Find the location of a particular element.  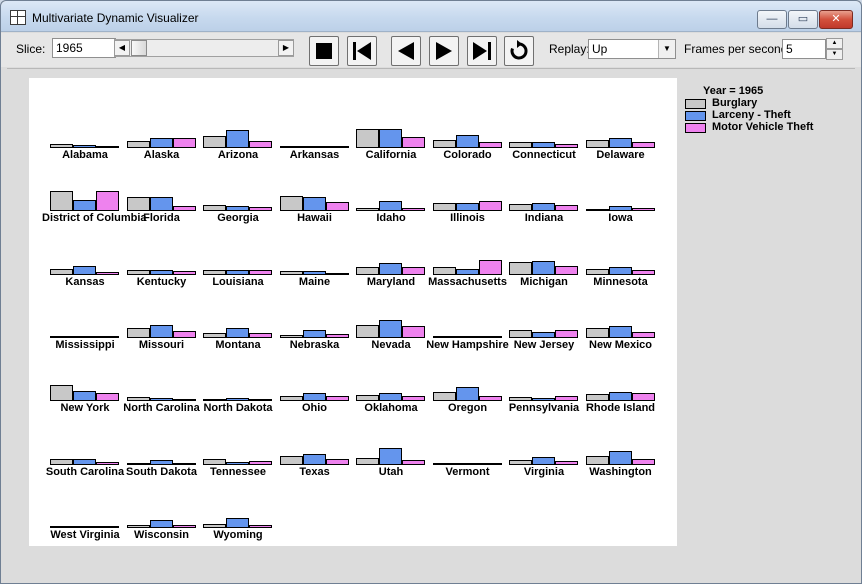

state-chart-pennsylvania: Pennsylvania is located at coordinates (547, 377).